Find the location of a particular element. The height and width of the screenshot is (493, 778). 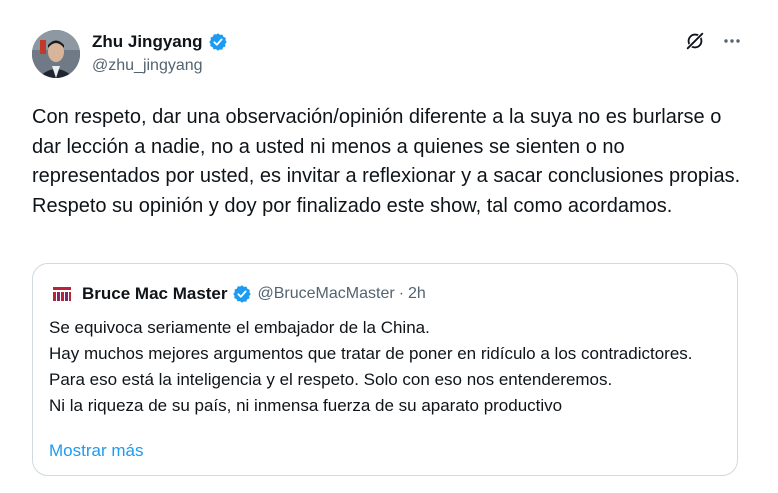

quoted-author-avatar is located at coordinates (62, 294).